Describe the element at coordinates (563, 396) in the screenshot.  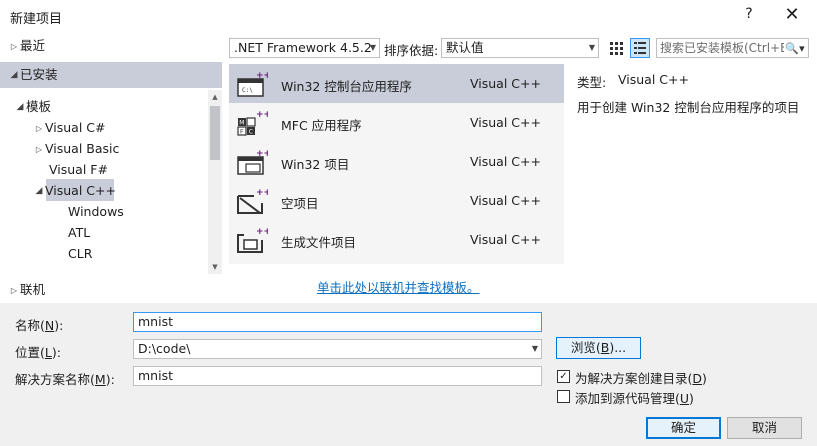
I see `source-control-checkbox` at that location.